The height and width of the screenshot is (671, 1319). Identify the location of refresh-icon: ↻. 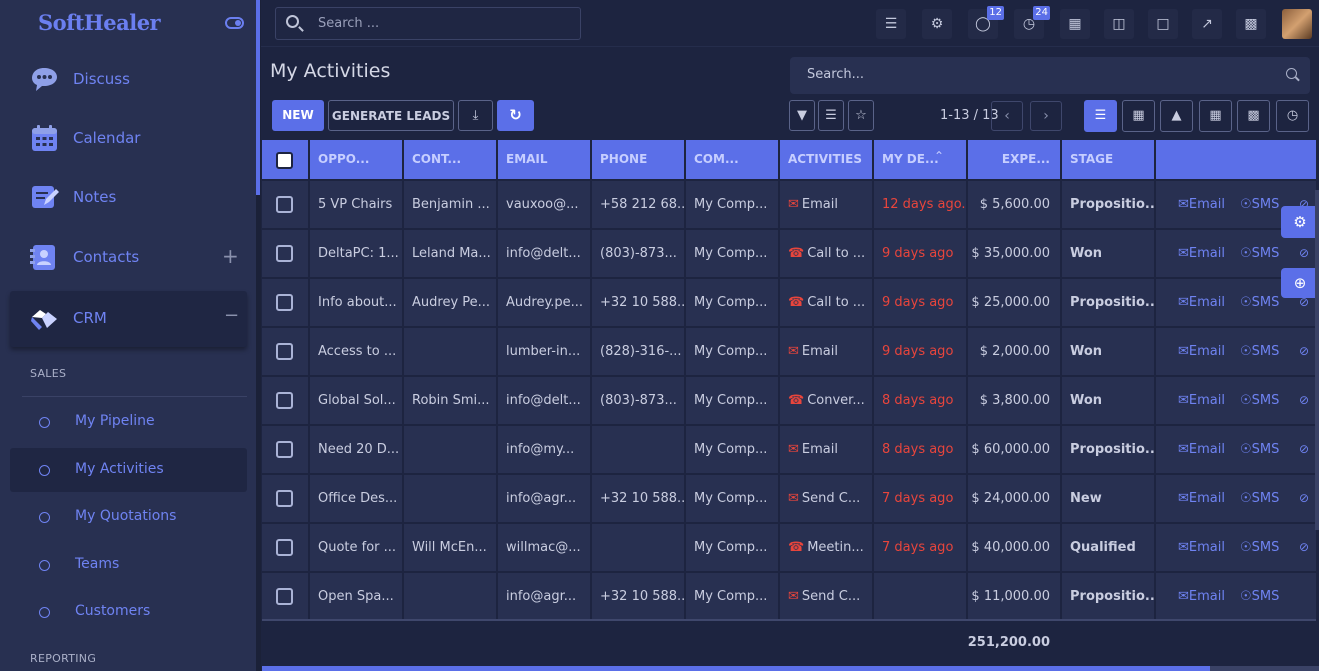
(515, 115).